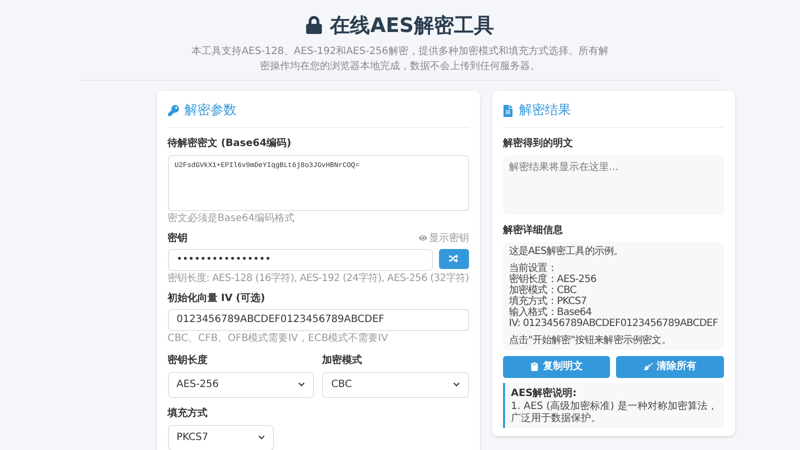  What do you see at coordinates (614, 412) in the screenshot?
I see `note-item: 1. AES (高级加密标准) 是一种对称加密算法，广泛用于数据保护。` at bounding box center [614, 412].